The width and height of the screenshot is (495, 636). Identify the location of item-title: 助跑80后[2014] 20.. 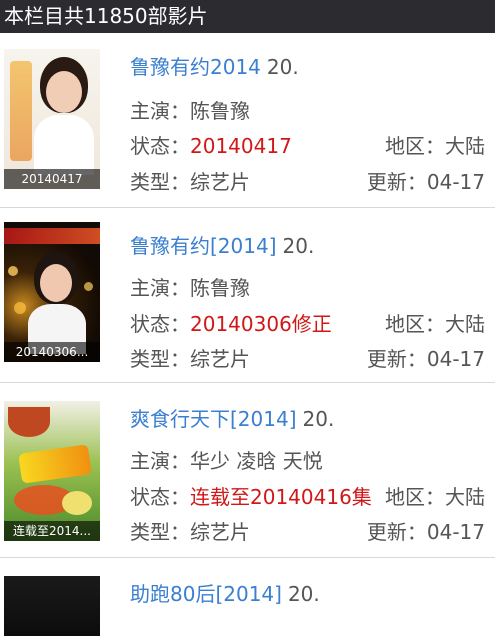
(225, 592).